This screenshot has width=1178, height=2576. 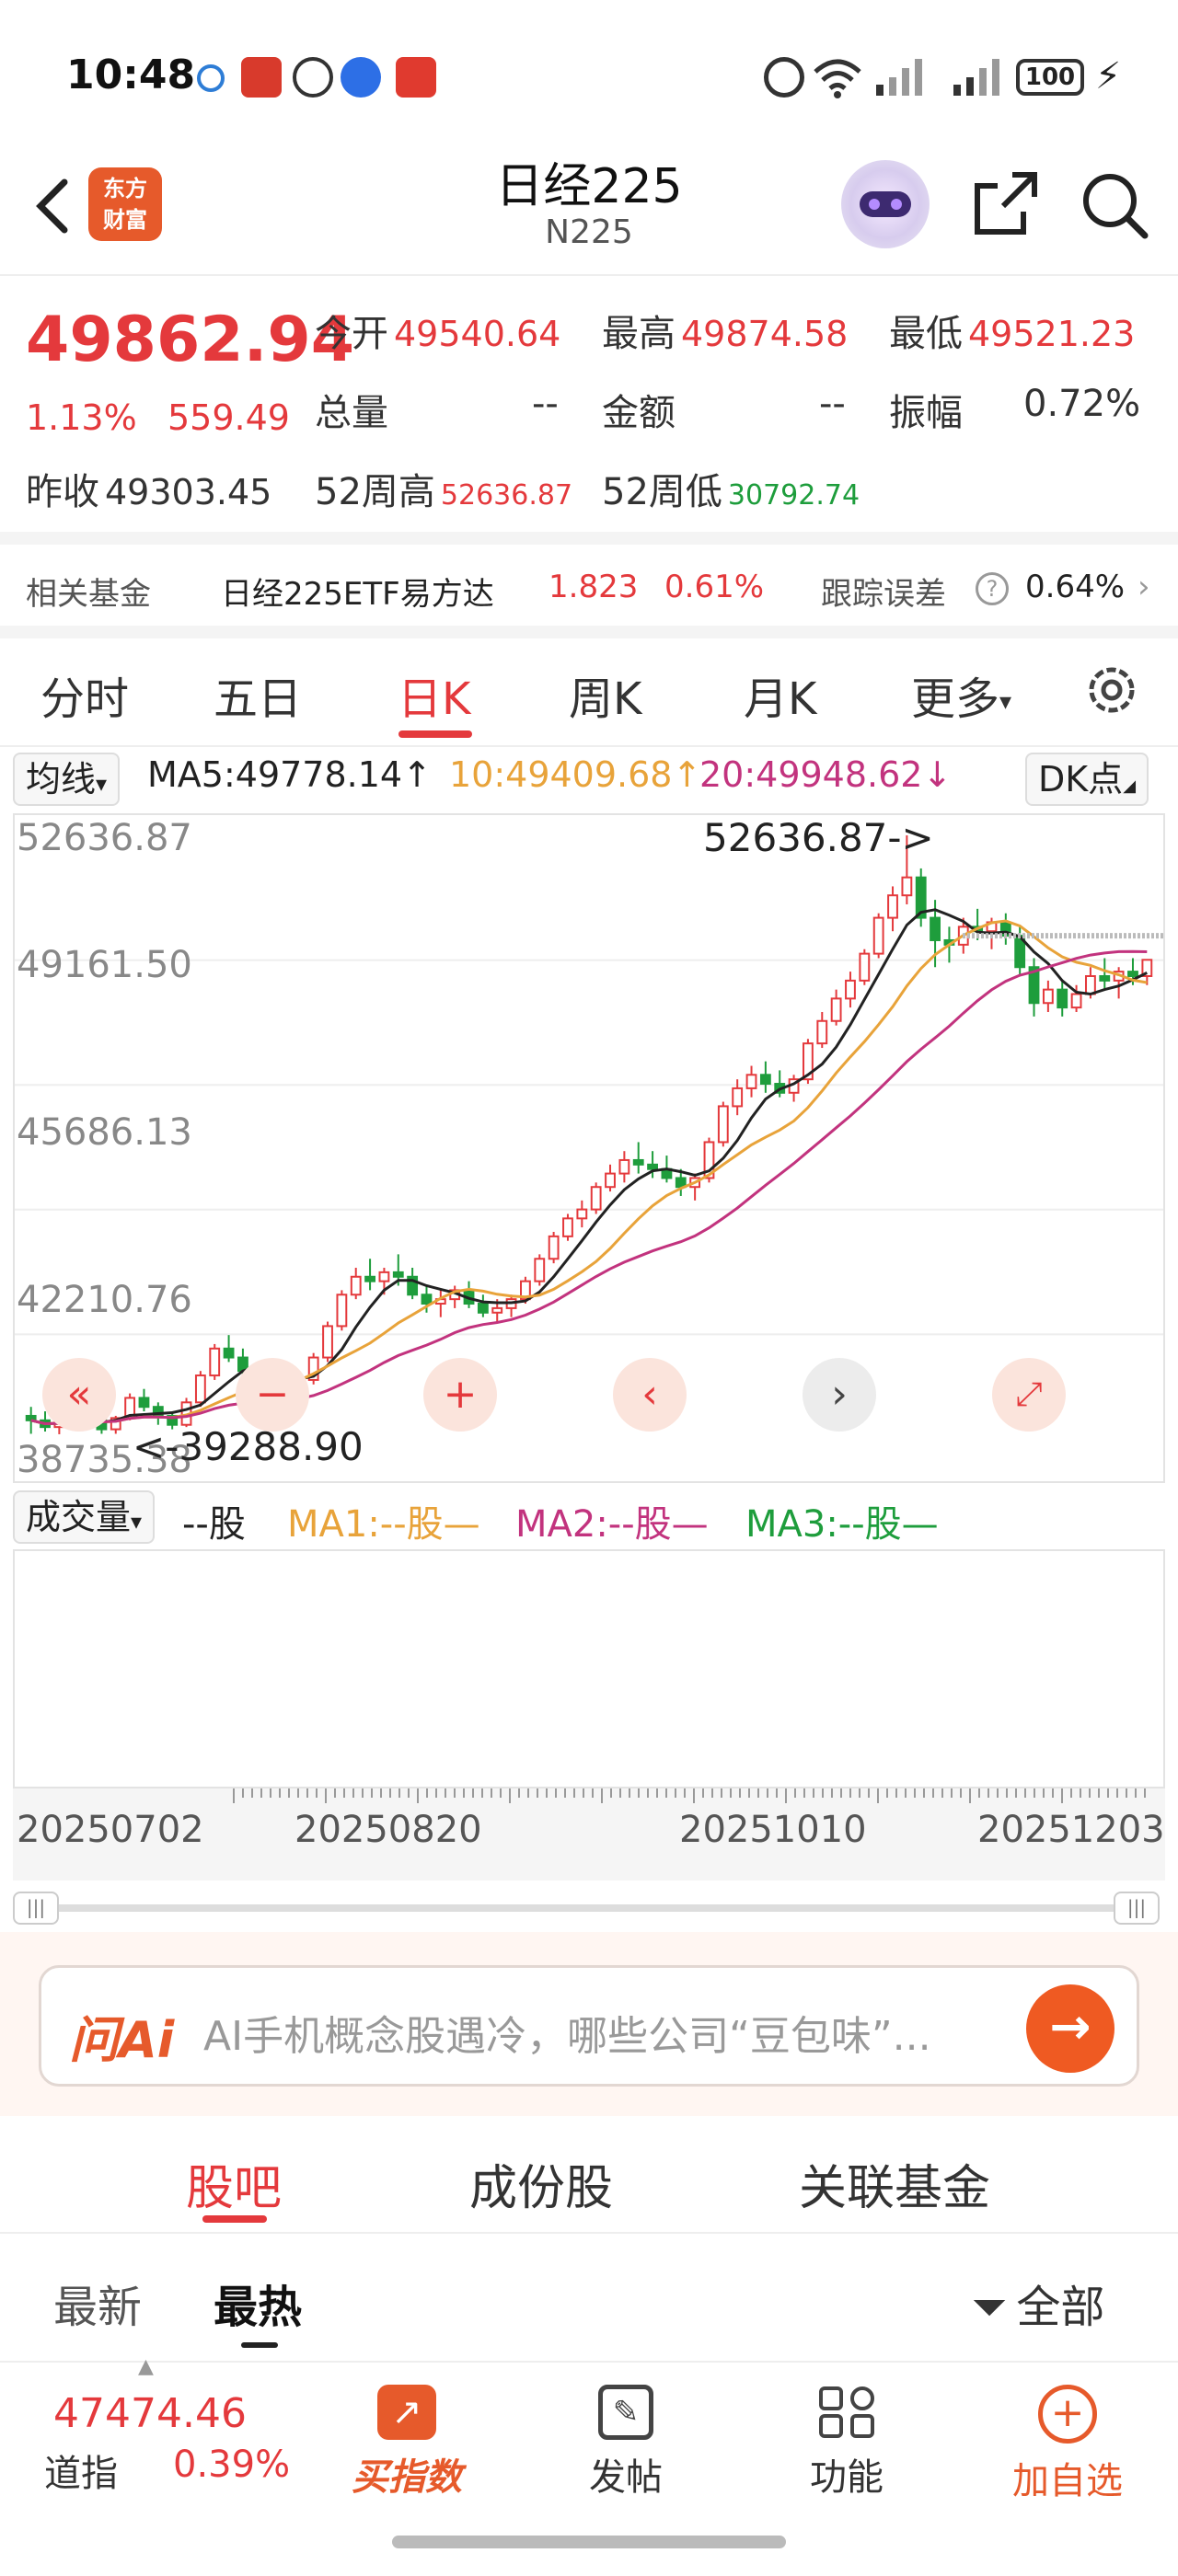 I want to click on amount-label: 金额, so click(x=639, y=413).